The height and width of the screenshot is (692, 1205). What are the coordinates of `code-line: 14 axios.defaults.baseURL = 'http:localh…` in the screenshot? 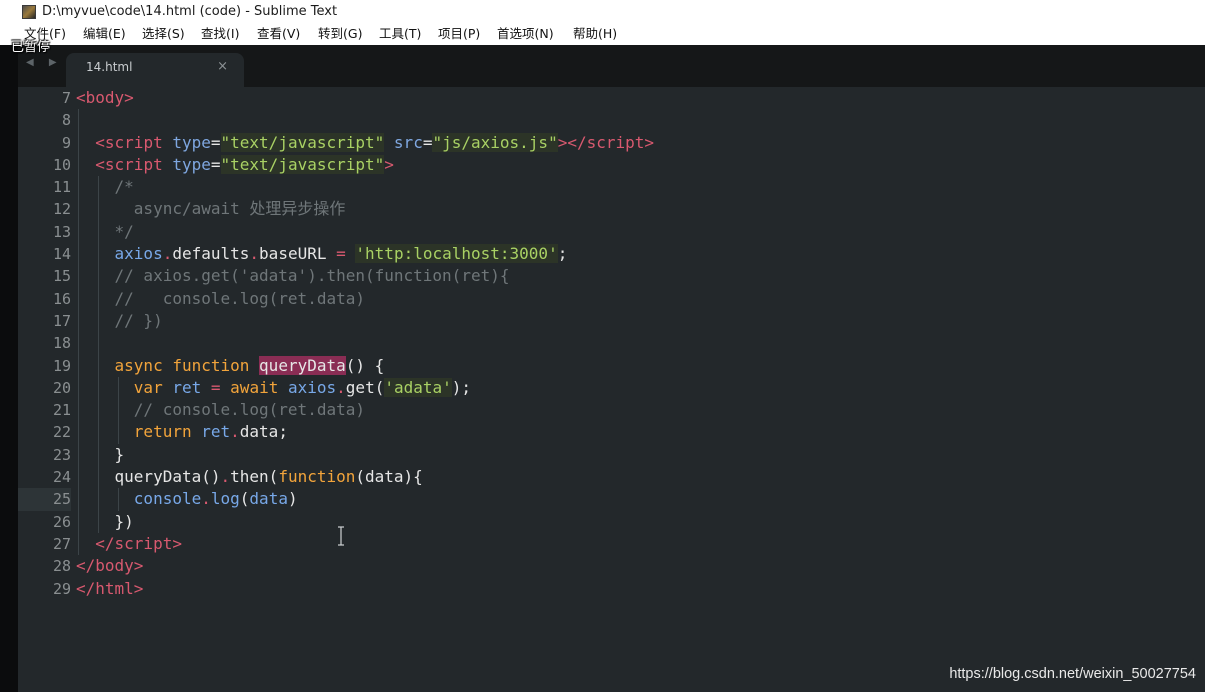 It's located at (611, 254).